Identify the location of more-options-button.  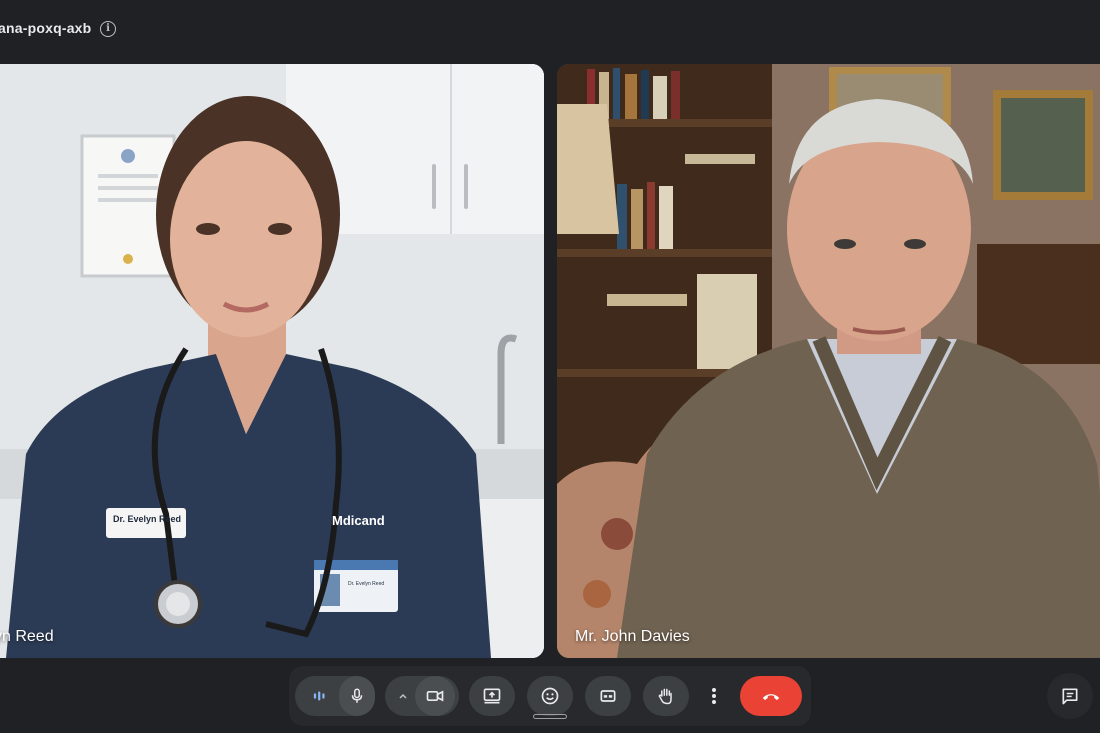
(714, 696).